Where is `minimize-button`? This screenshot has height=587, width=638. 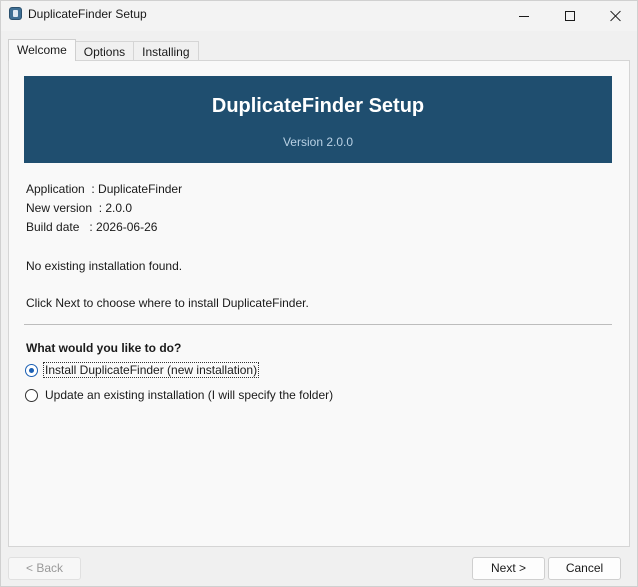 minimize-button is located at coordinates (524, 16).